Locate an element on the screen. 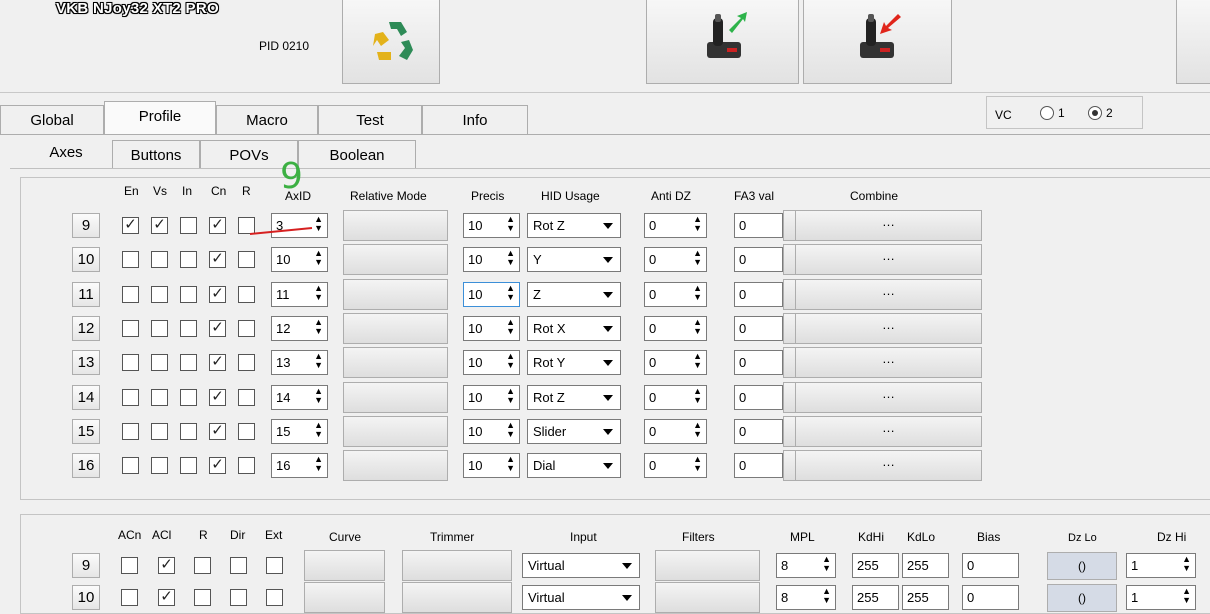  acl-checkbox: ✓ is located at coordinates (166, 565).